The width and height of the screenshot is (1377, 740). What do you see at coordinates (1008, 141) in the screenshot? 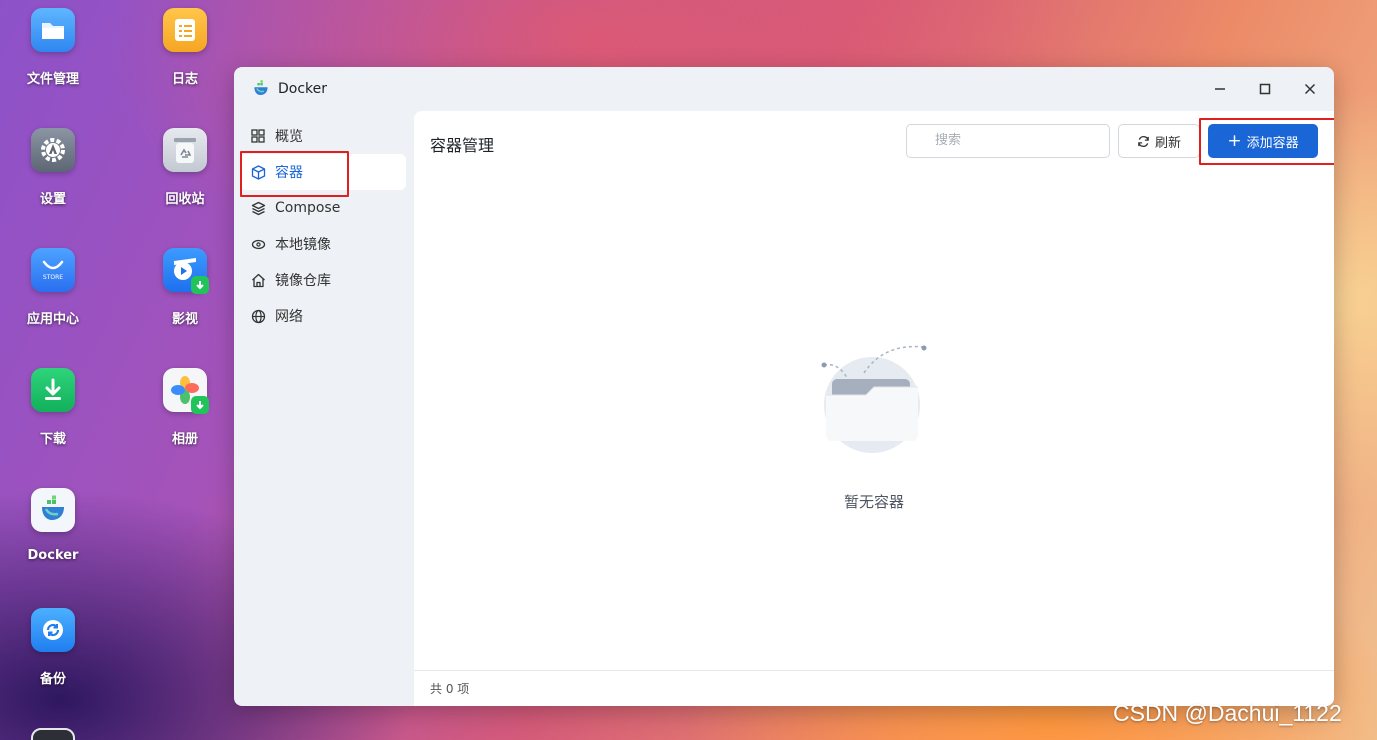
I see `search-input: 搜索` at bounding box center [1008, 141].